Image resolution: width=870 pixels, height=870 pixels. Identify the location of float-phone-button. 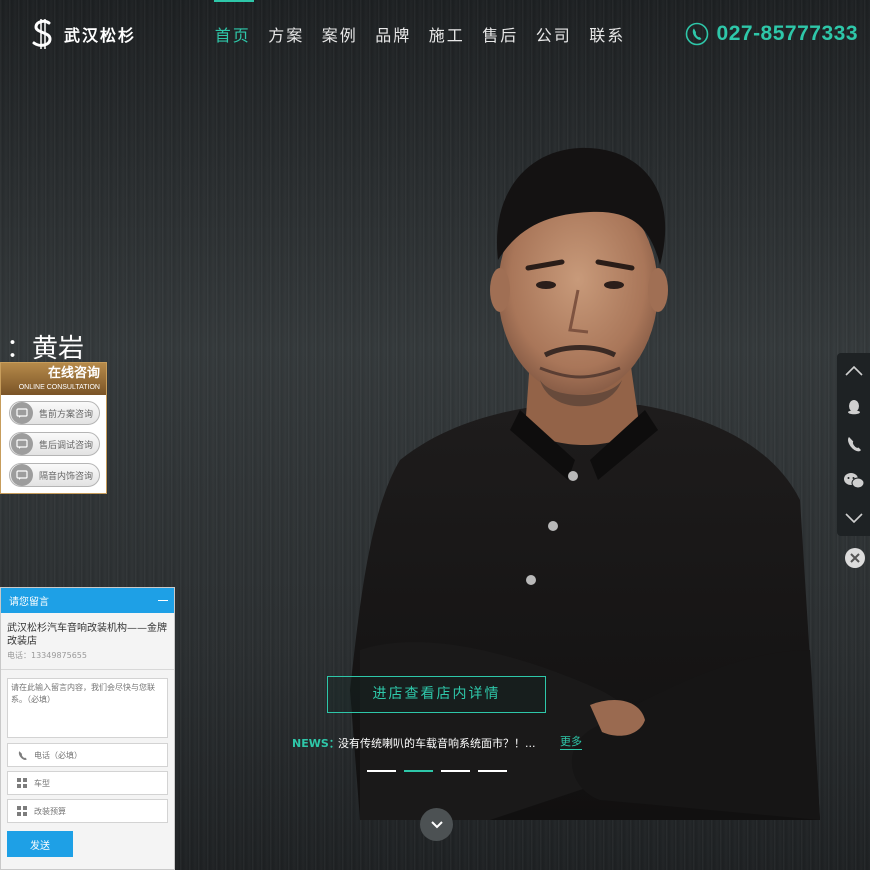
(853, 444).